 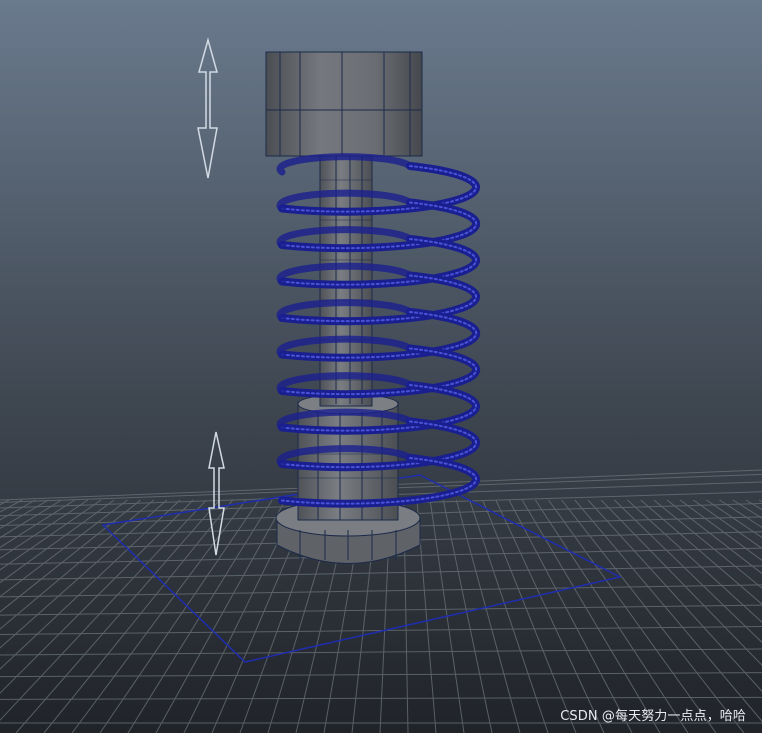 What do you see at coordinates (344, 104) in the screenshot?
I see `bolt-head` at bounding box center [344, 104].